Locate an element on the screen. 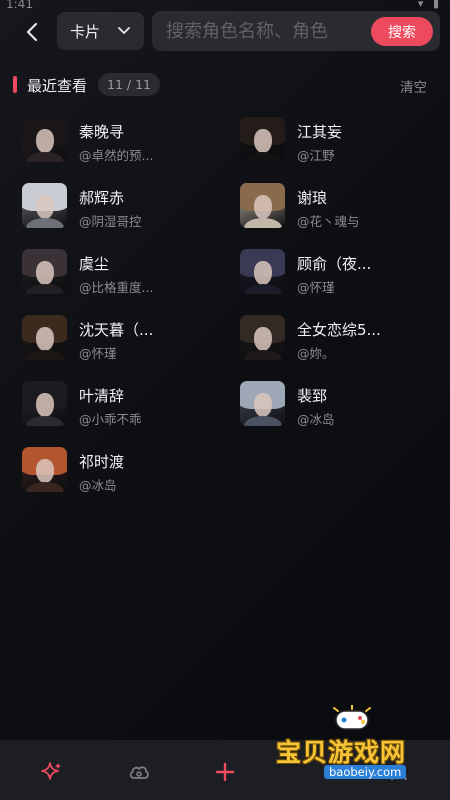  type-dropdown: 卡片 is located at coordinates (100, 31).